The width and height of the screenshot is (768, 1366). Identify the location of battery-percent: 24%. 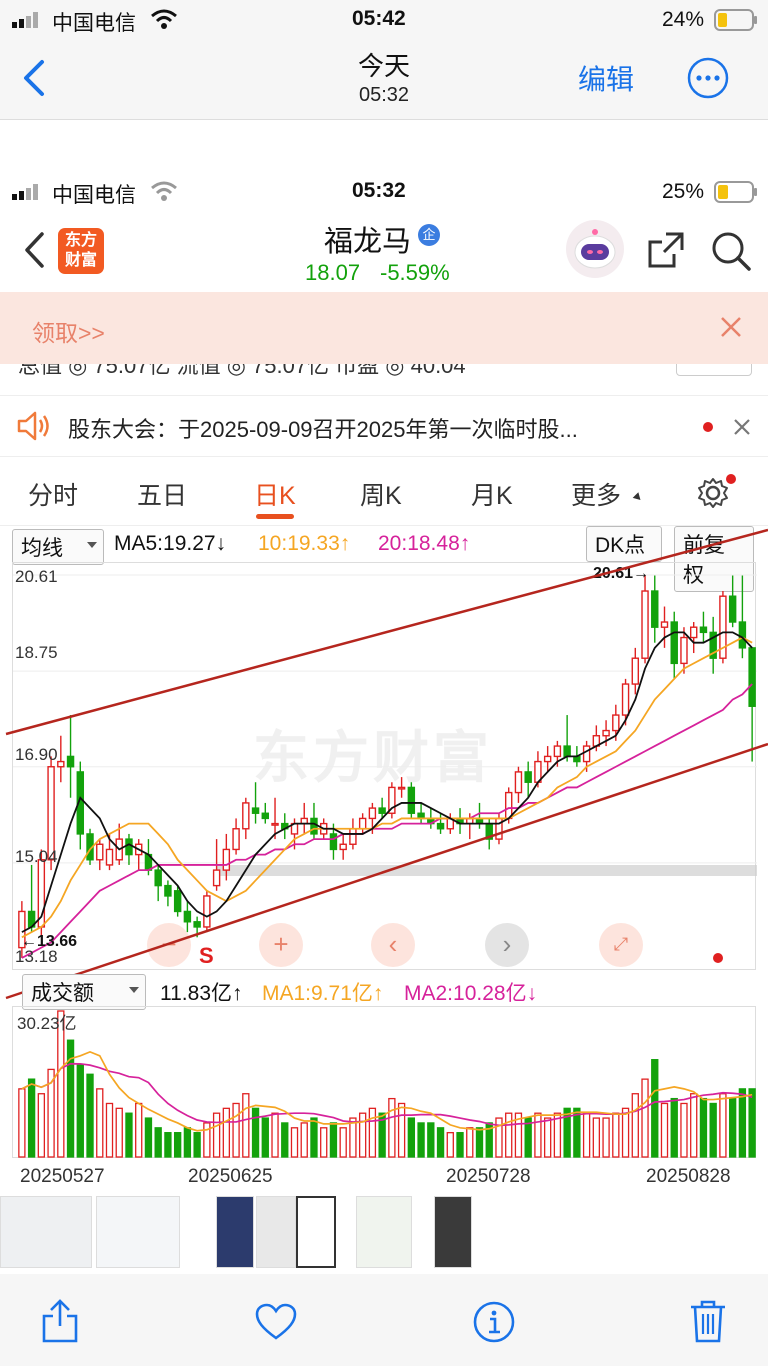
(683, 19).